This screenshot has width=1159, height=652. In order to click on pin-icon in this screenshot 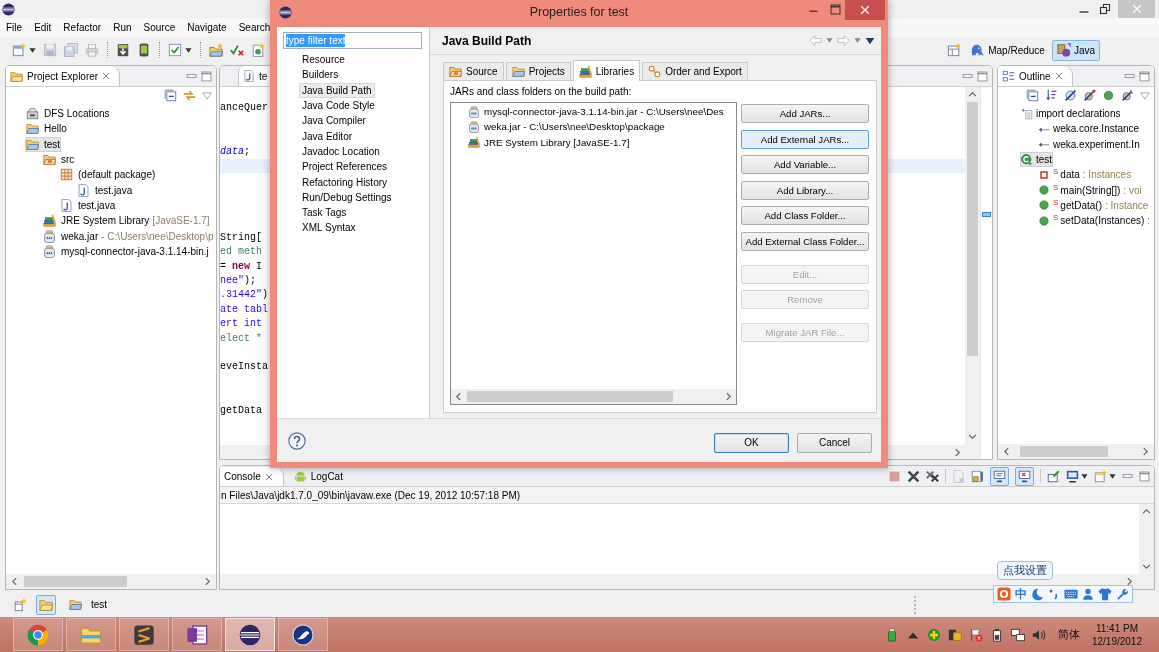, I will do `click(1053, 476)`.